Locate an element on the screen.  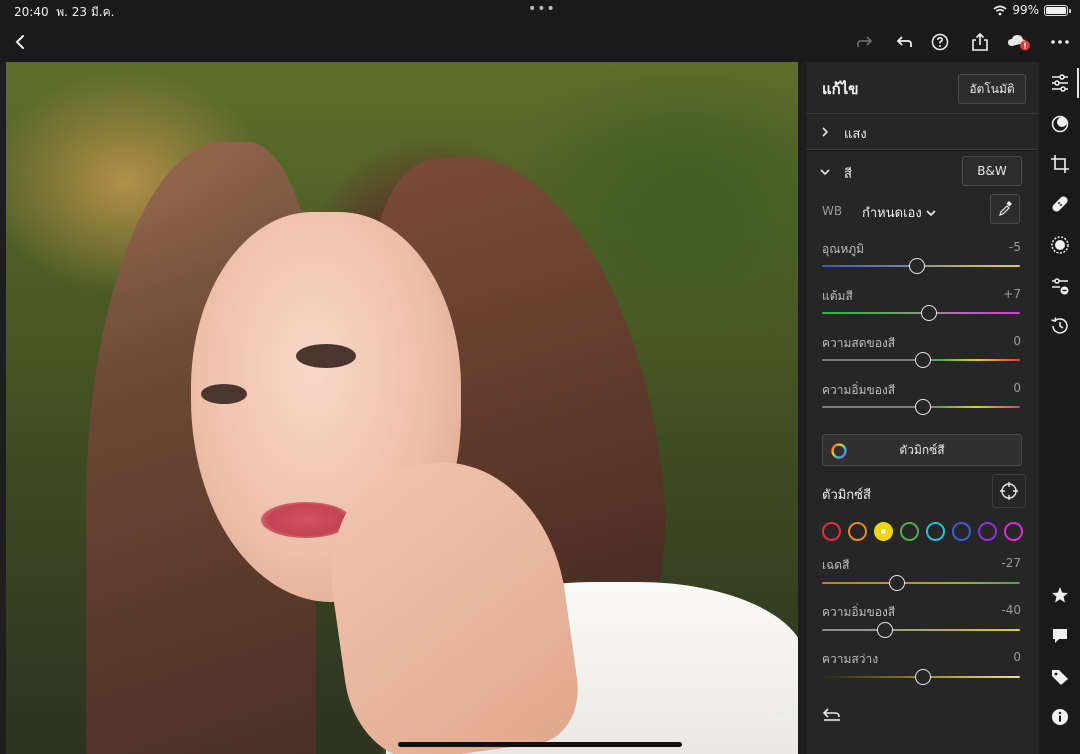
mixer-title: ตัวมิกซ์สี is located at coordinates (846, 495).